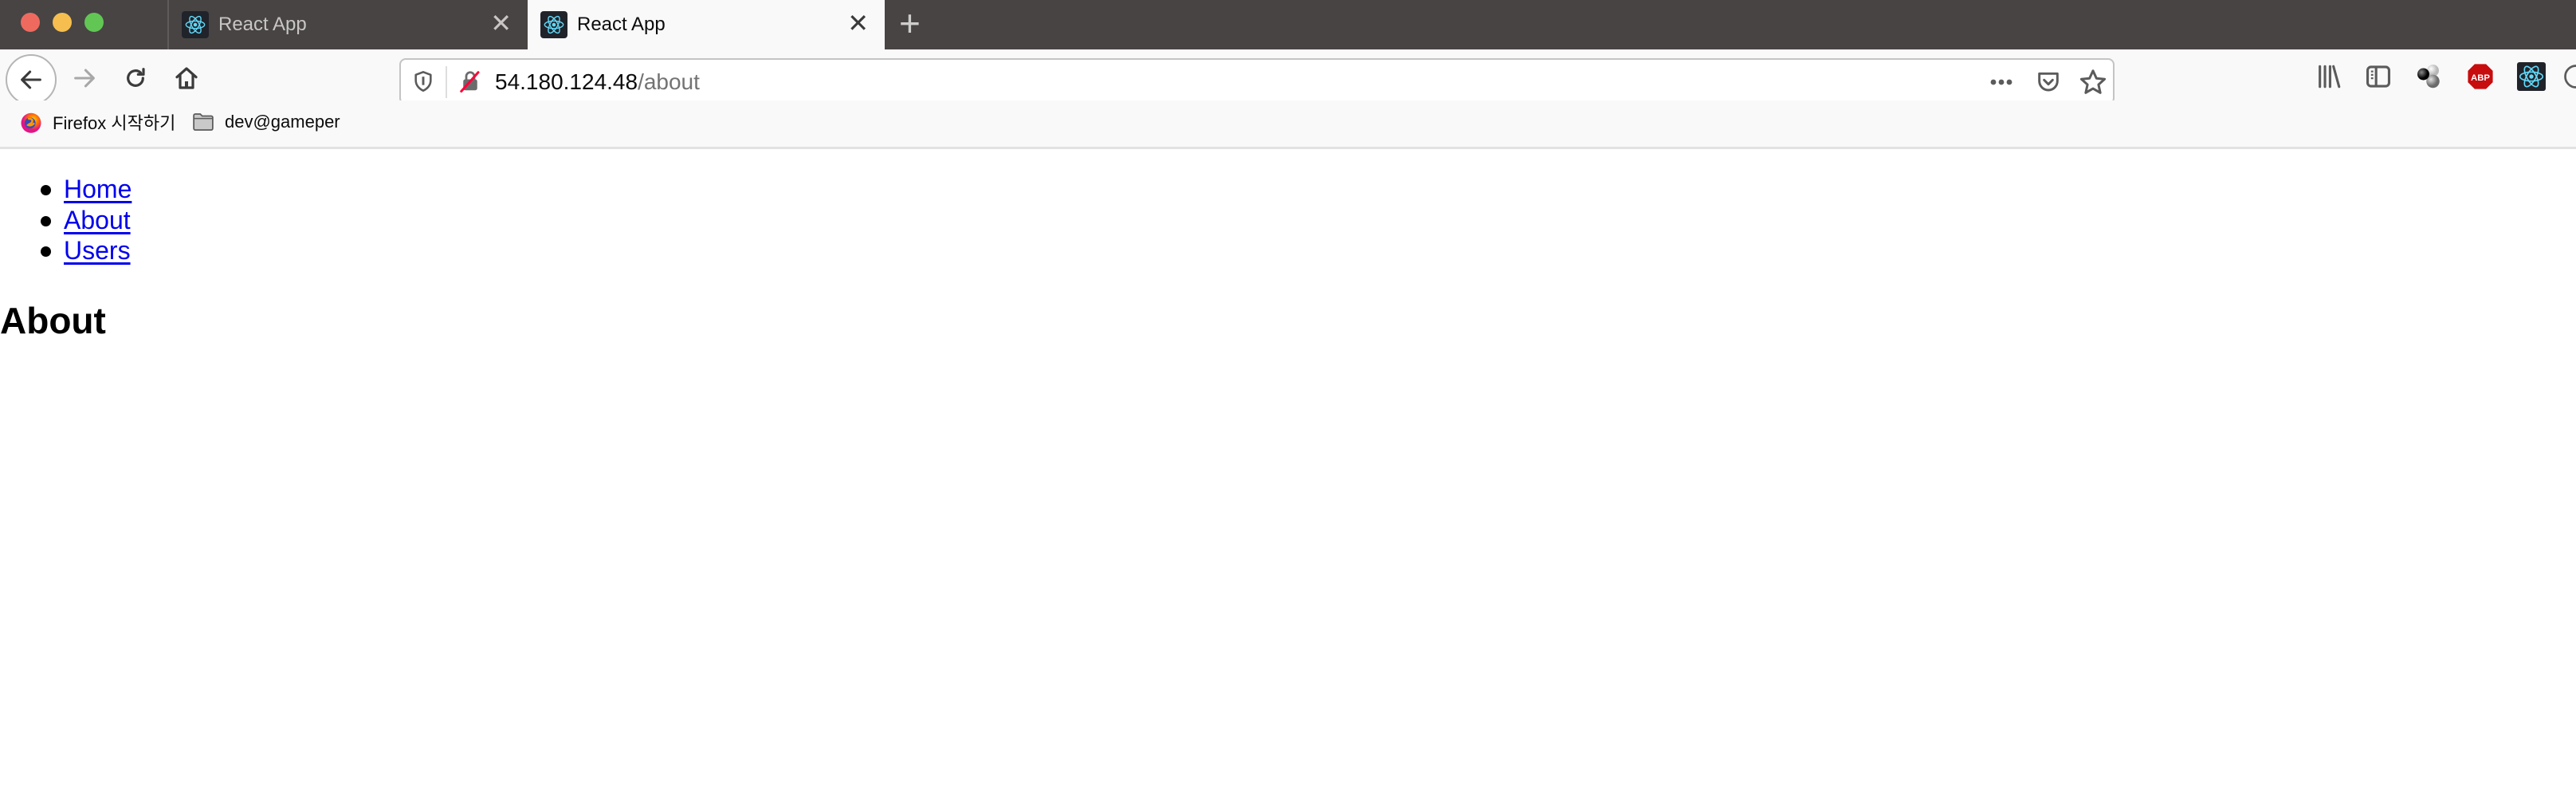 The image size is (2576, 791). What do you see at coordinates (2093, 82) in the screenshot?
I see `bookmark-star-icon` at bounding box center [2093, 82].